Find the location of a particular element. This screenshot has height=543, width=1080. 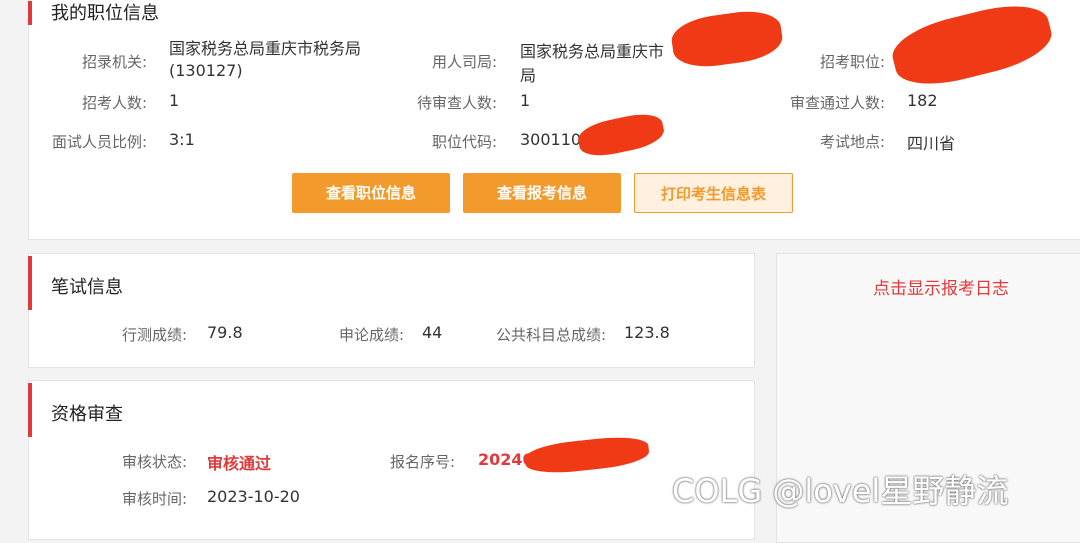

total-label: 公共科目总成绩: is located at coordinates (550, 335).